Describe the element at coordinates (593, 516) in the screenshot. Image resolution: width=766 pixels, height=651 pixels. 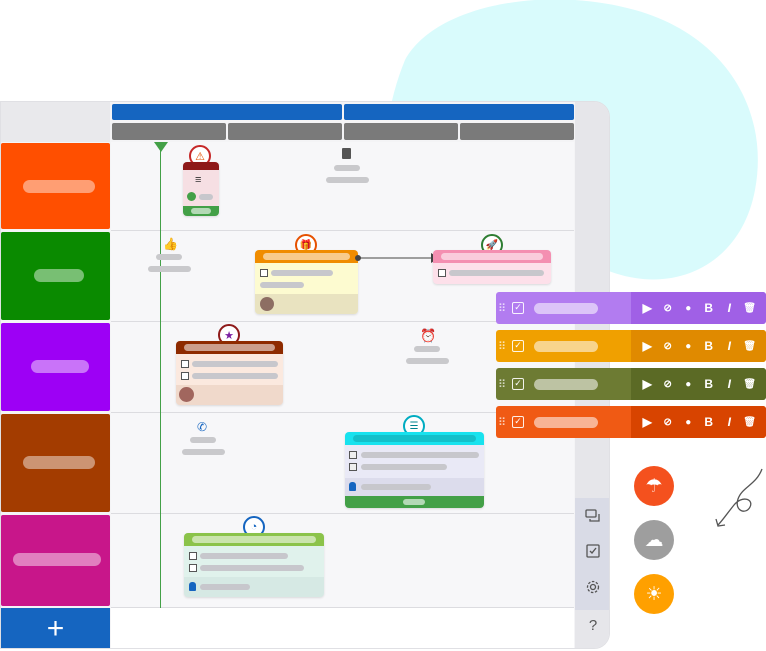
I see `chat-icon` at that location.